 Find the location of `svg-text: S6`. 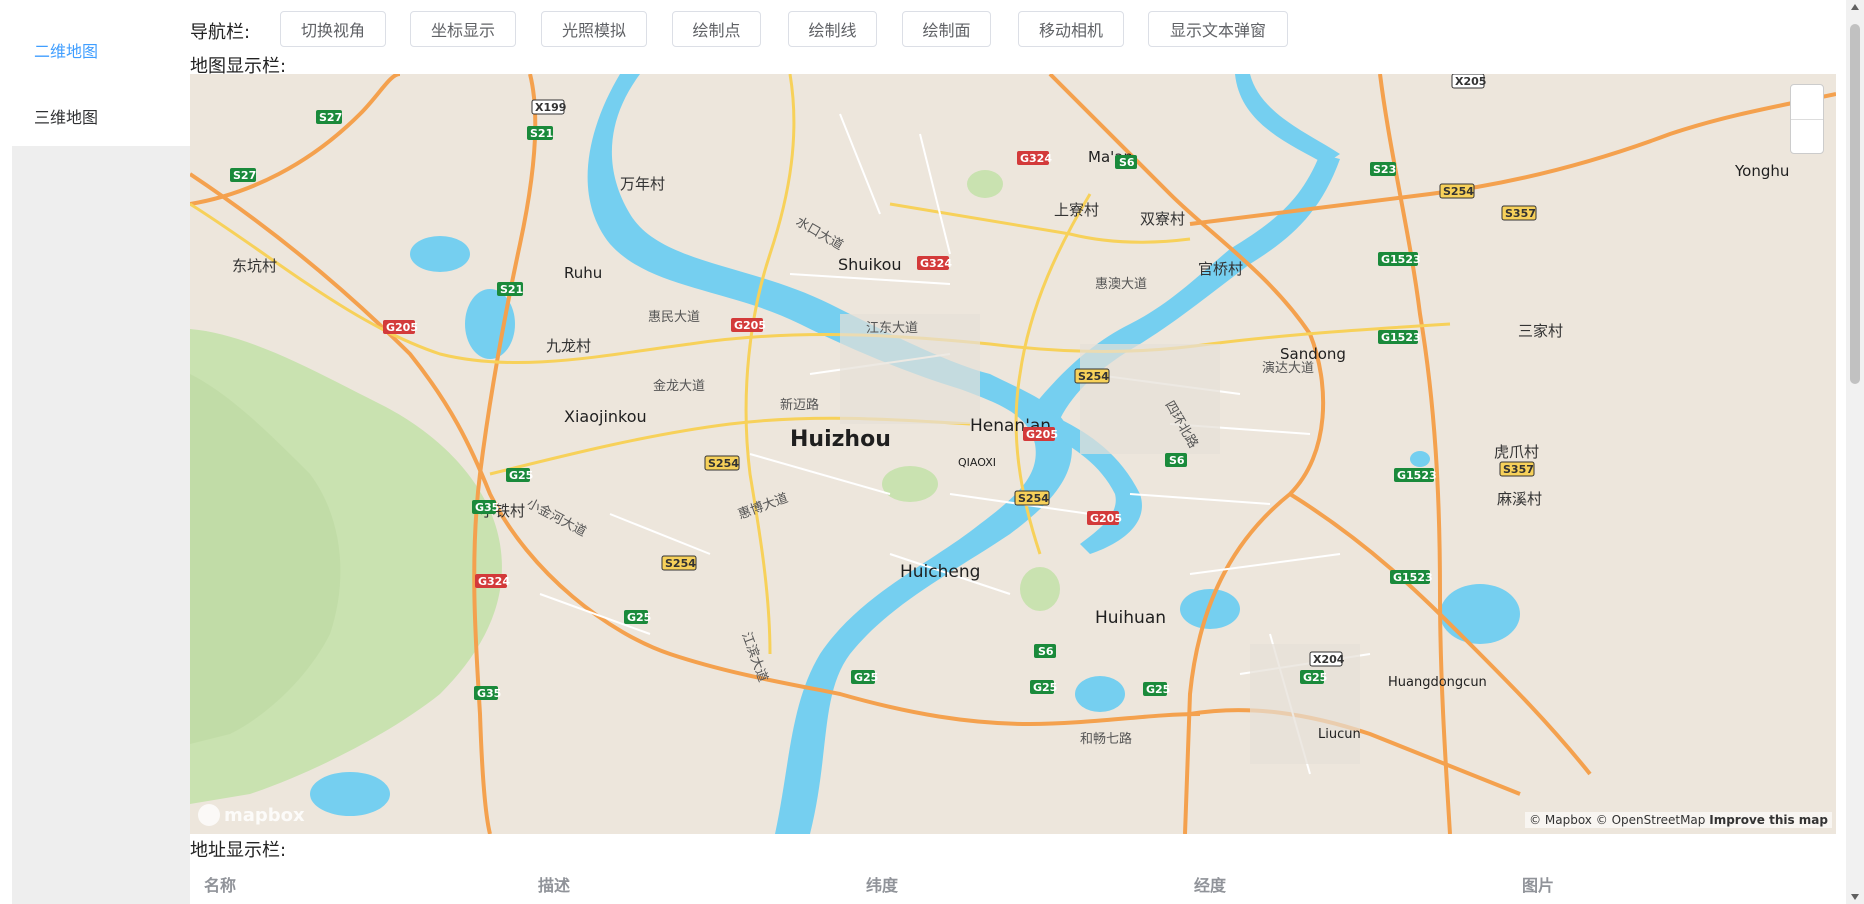

svg-text: S6 is located at coordinates (1046, 651).